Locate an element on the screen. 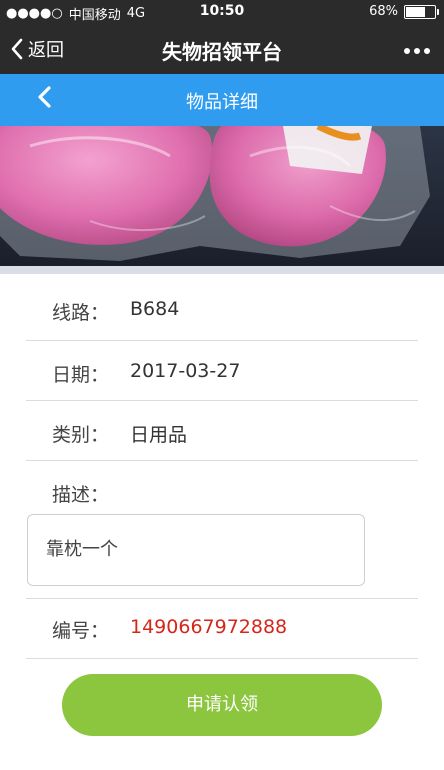 The height and width of the screenshot is (770, 444). status-bar: ●●●●○ 中国移动 4G 10:50 68% is located at coordinates (222, 12).